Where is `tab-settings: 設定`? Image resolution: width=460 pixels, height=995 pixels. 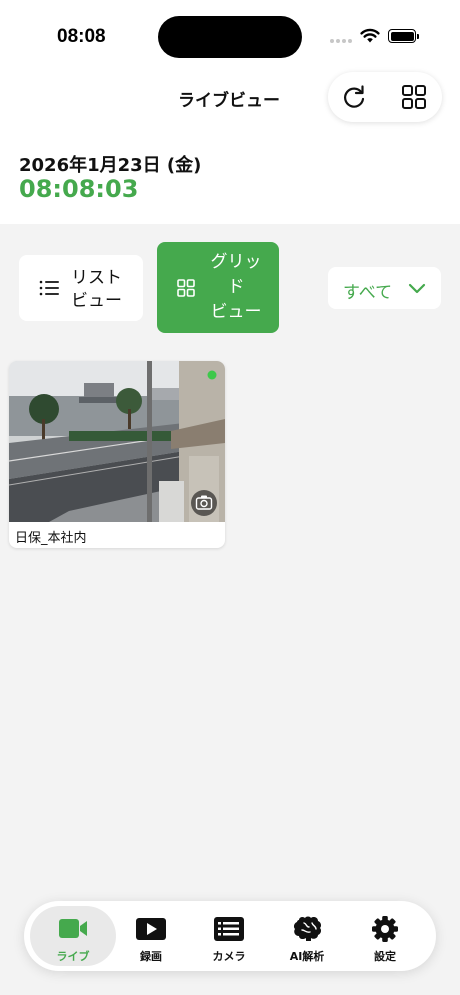
tab-settings: 設定 is located at coordinates (385, 936).